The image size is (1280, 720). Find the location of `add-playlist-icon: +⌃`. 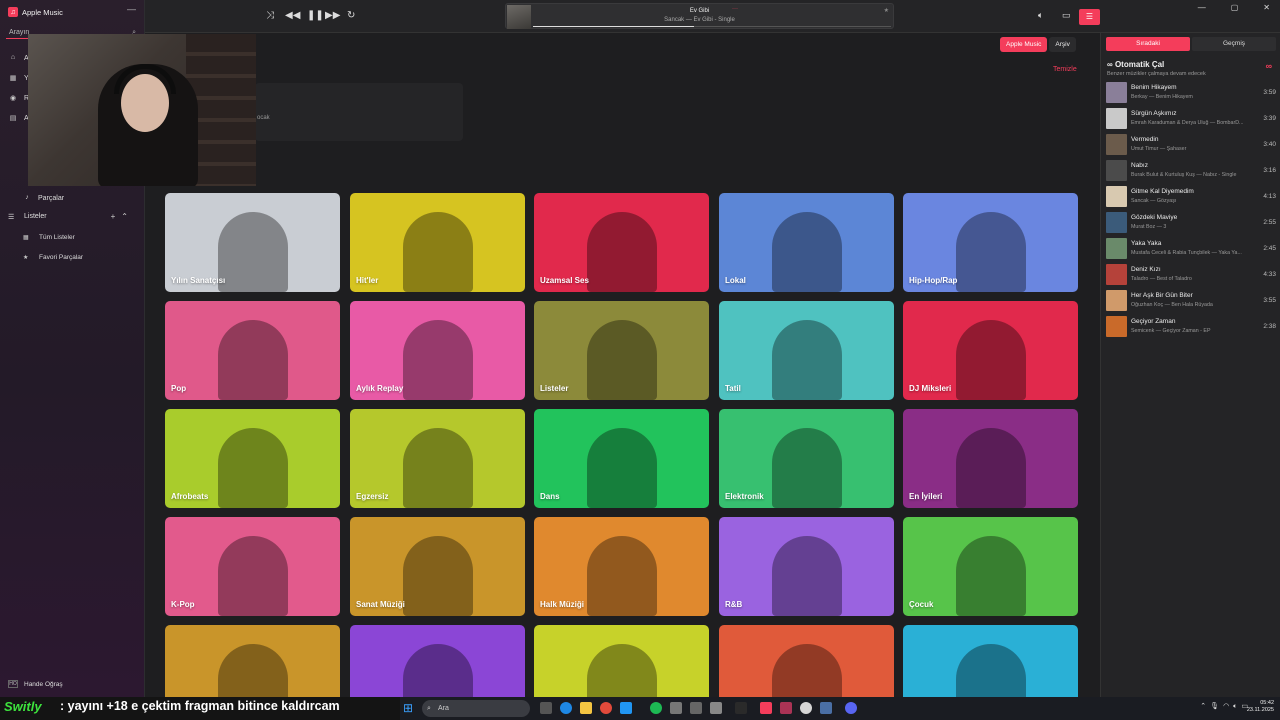

add-playlist-icon: +⌃ is located at coordinates (122, 216).